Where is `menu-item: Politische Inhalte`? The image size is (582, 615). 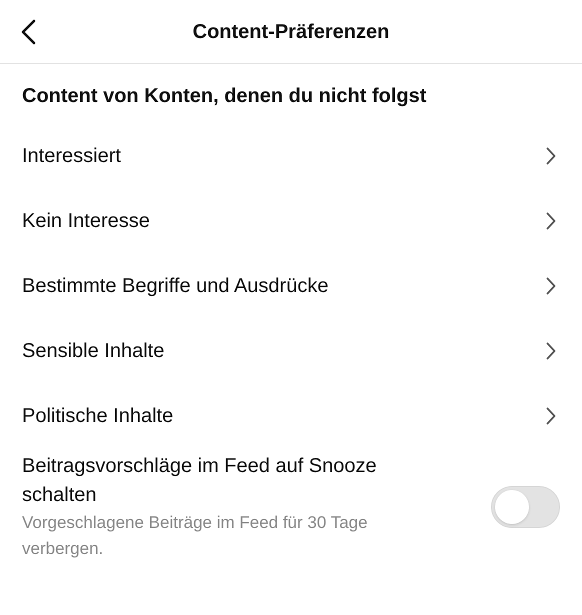 menu-item: Politische Inhalte is located at coordinates (291, 415).